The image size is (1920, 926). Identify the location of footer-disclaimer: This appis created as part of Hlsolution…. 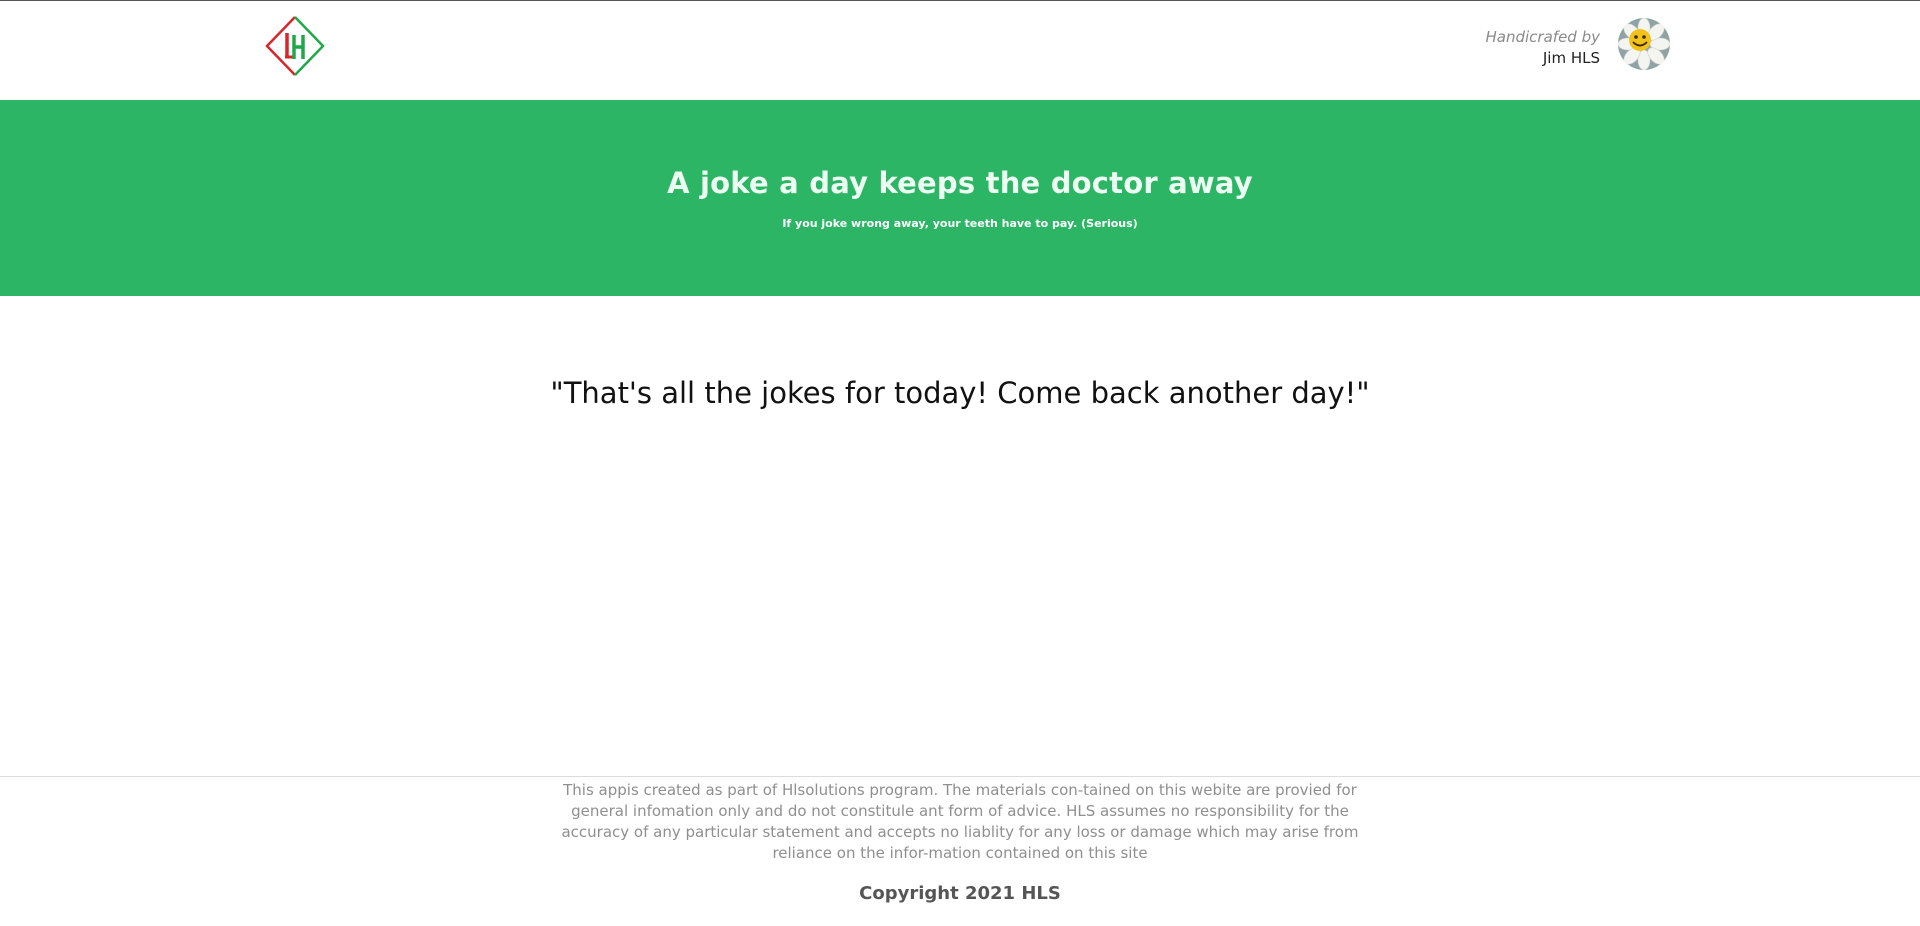
(960, 821).